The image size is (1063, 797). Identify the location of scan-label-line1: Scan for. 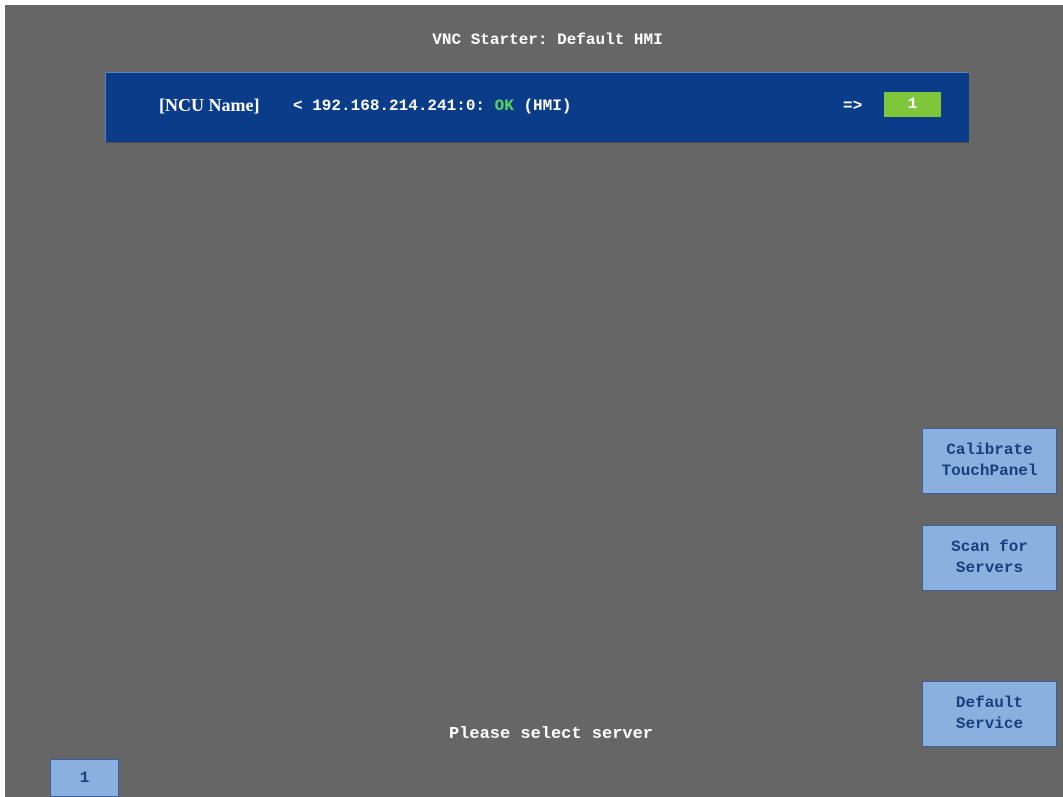
(989, 547).